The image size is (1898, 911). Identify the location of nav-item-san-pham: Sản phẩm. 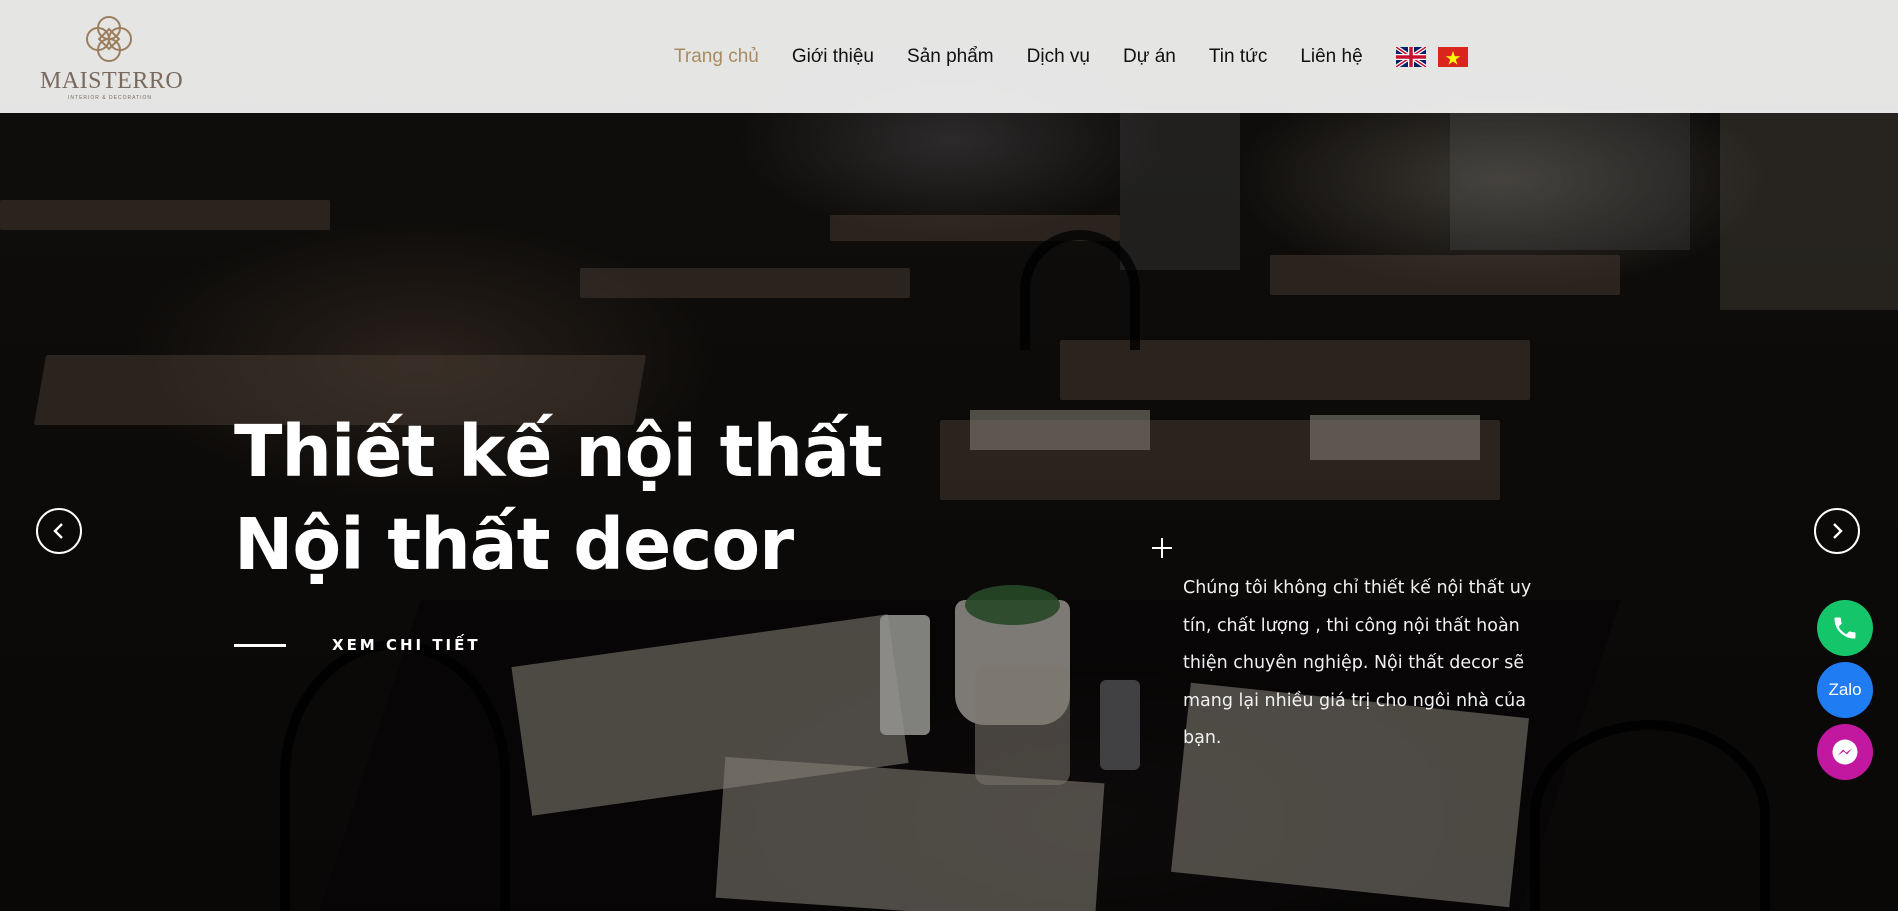
(950, 57).